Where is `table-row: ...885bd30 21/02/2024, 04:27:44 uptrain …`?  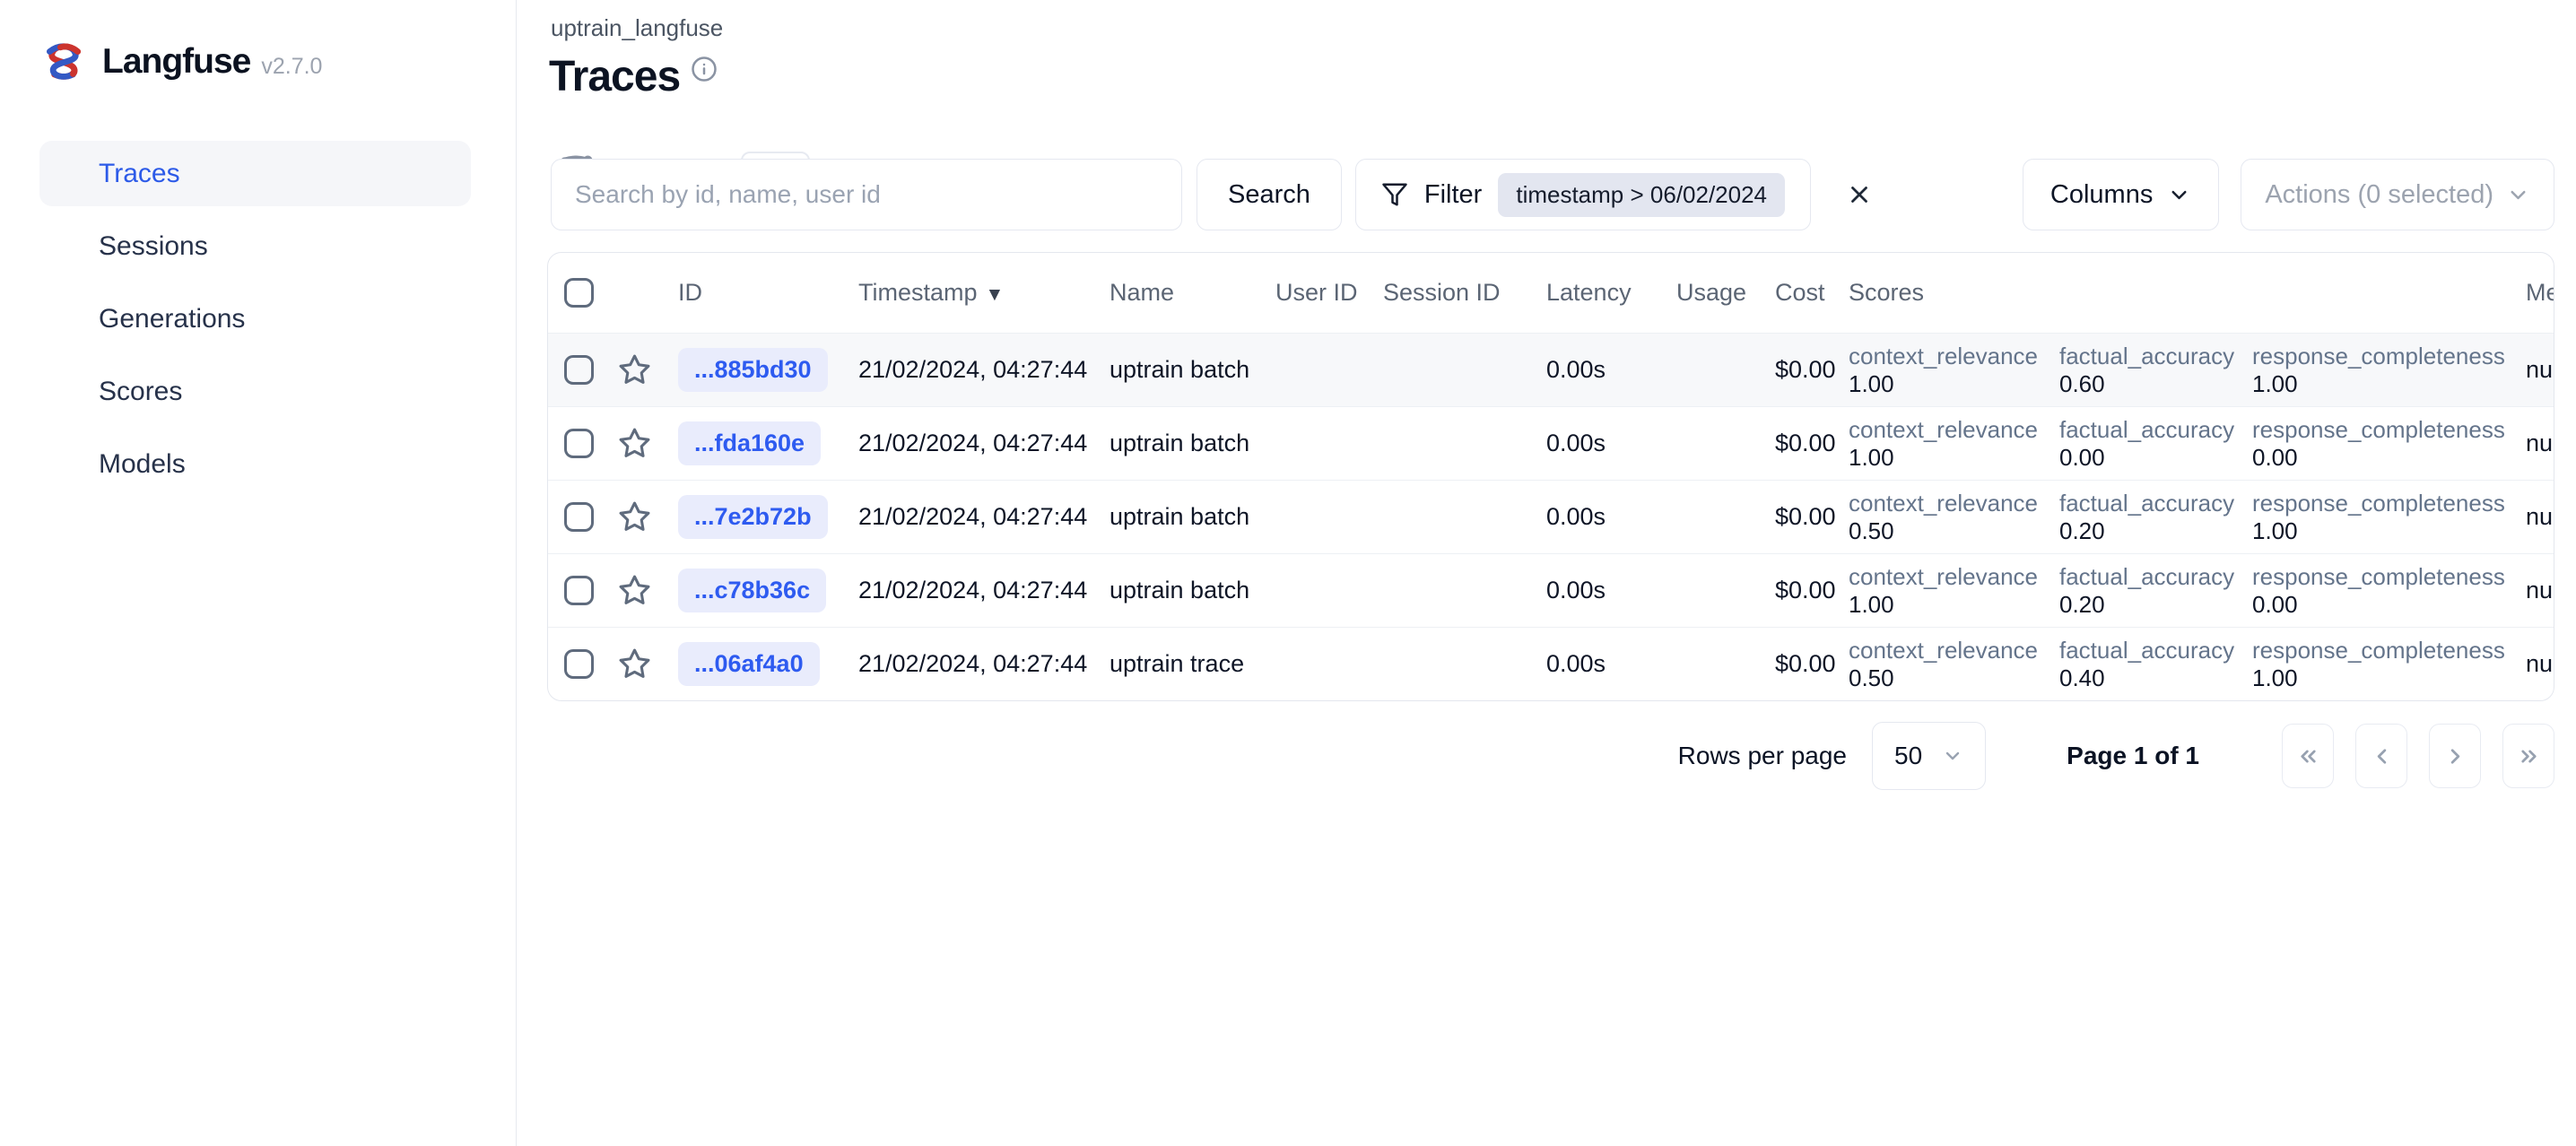
table-row: ...885bd30 21/02/2024, 04:27:44 uptrain … is located at coordinates (1551, 369).